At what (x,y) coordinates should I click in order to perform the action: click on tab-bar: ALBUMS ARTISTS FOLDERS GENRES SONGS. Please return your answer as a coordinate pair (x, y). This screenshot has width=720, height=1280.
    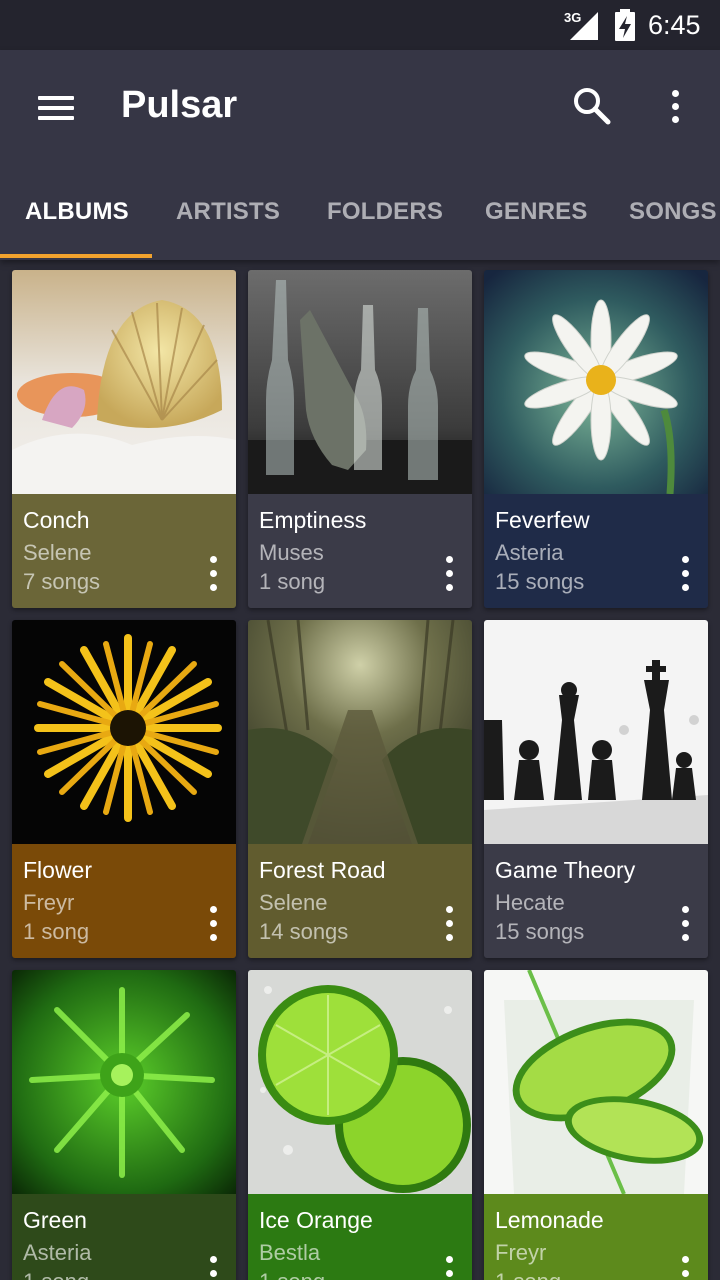
    Looking at the image, I should click on (360, 219).